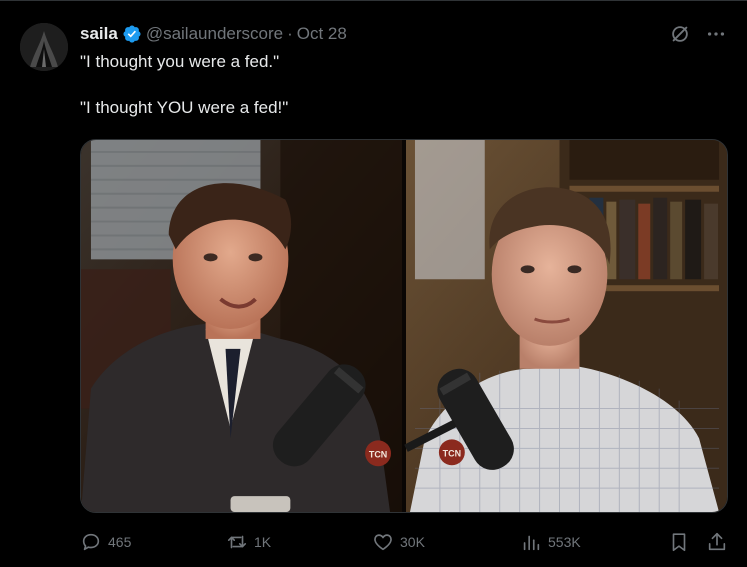 The height and width of the screenshot is (567, 747). Describe the element at coordinates (322, 34) in the screenshot. I see `tweet-date: Oct 28` at that location.